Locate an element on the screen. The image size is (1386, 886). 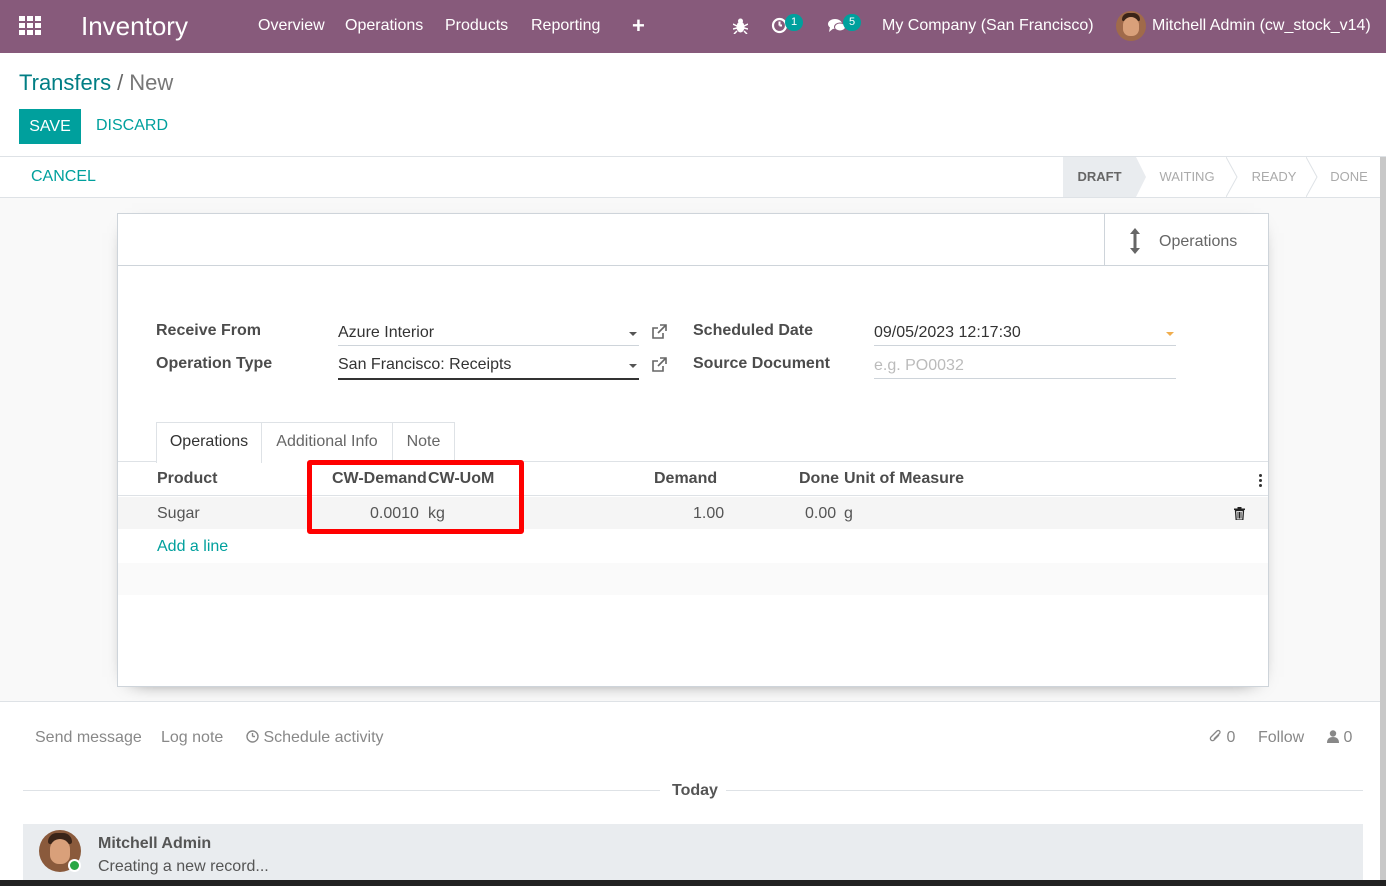
arrows-v-icon is located at coordinates (1135, 241).